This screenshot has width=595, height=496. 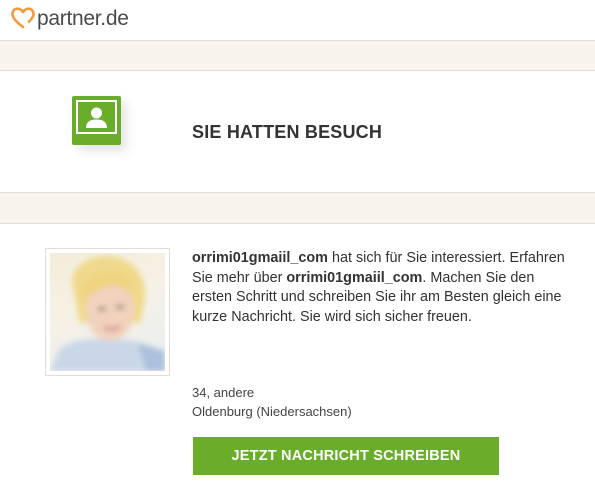 What do you see at coordinates (272, 411) in the screenshot?
I see `visitor-location: Oldenburg (Niedersachsen)` at bounding box center [272, 411].